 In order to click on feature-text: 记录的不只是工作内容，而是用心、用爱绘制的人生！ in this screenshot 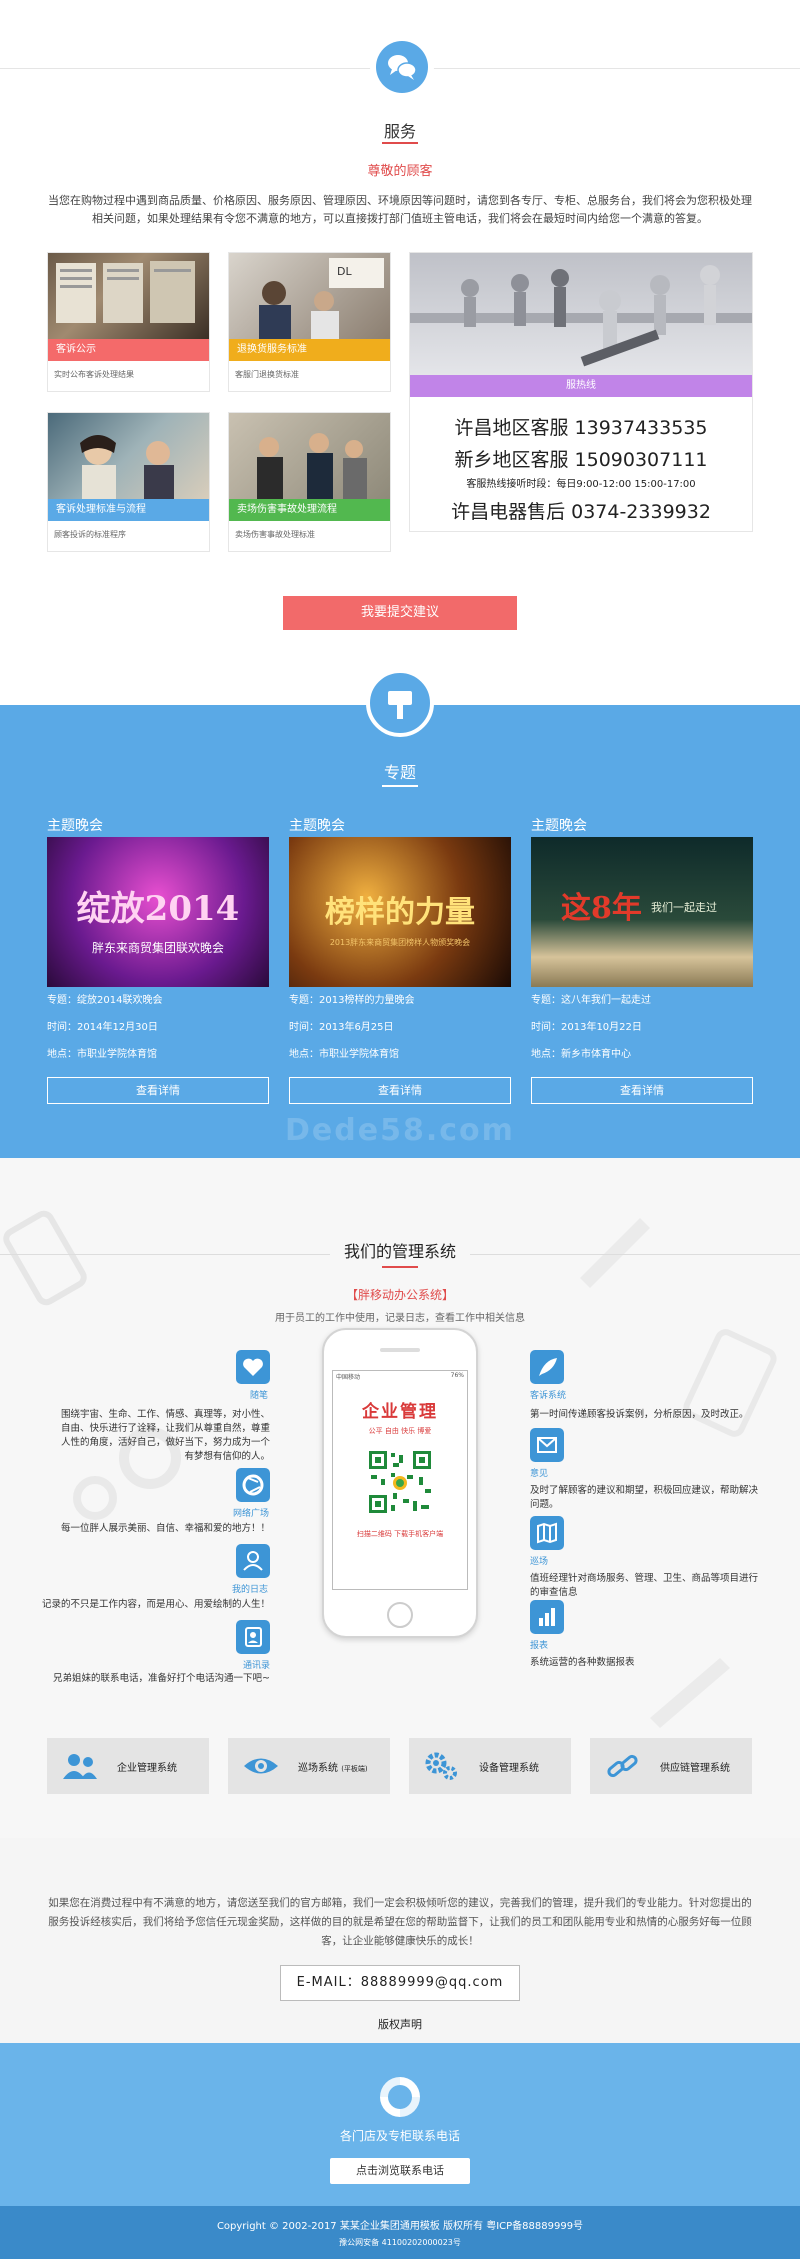, I will do `click(155, 1604)`.